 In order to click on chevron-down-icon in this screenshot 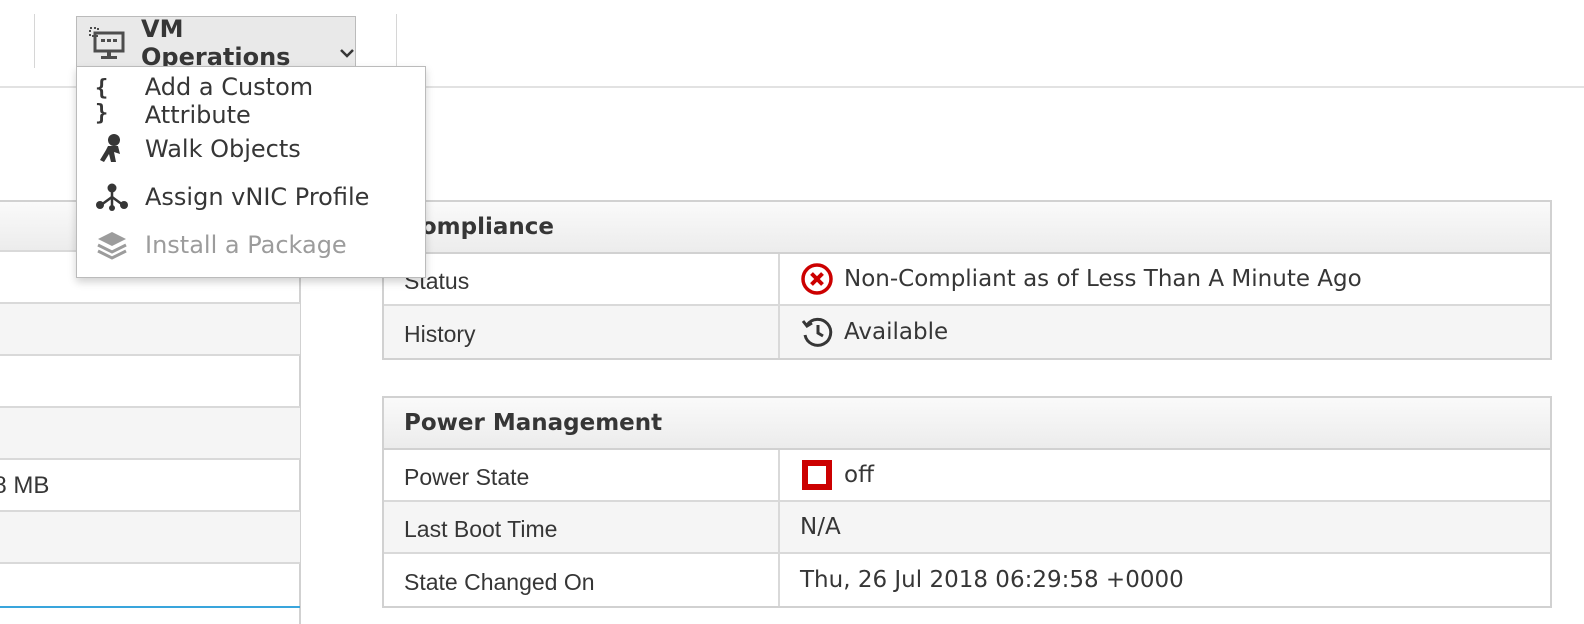, I will do `click(347, 47)`.